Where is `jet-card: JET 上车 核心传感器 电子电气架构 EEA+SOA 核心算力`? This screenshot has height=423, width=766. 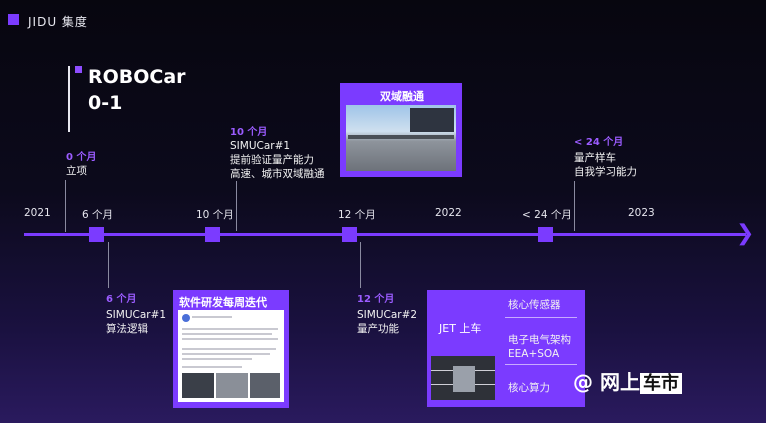 jet-card: JET 上车 核心传感器 电子电气架构 EEA+SOA 核心算力 is located at coordinates (506, 348).